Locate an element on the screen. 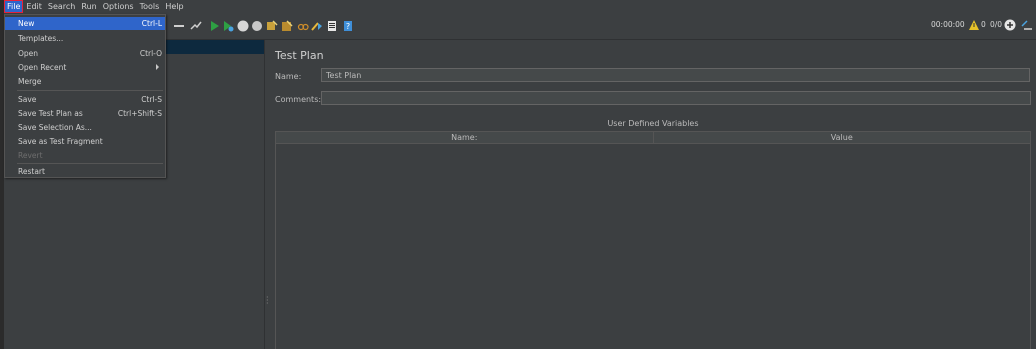  menu-file: File is located at coordinates (14, 6).